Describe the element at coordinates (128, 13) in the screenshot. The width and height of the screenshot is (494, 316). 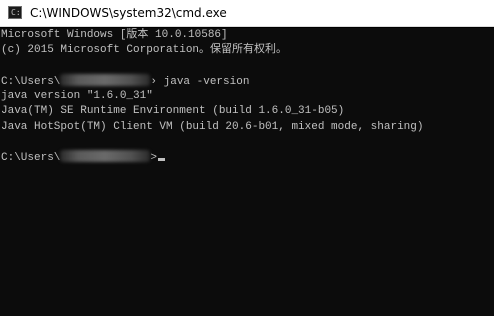
I see `window-title: C:\WINDOWS\system32\cmd.exe` at that location.